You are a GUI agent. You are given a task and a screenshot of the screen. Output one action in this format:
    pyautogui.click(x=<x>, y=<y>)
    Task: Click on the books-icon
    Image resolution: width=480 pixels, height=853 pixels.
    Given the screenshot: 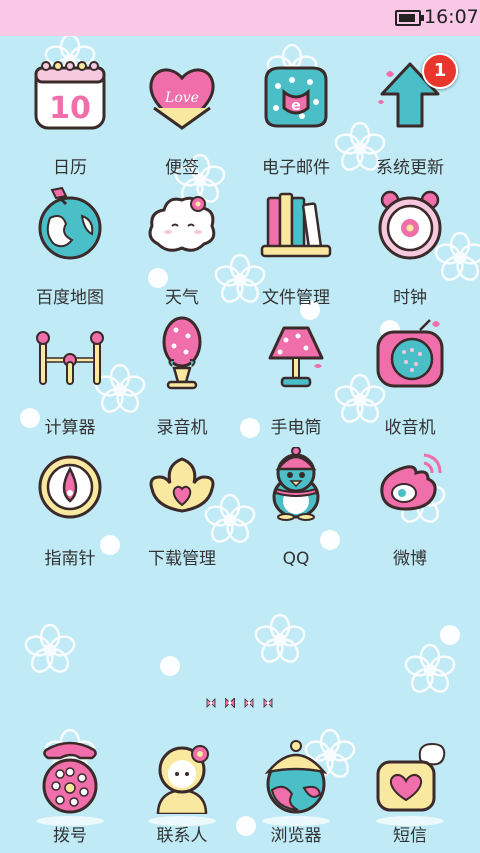 What is the action you would take?
    pyautogui.click(x=296, y=225)
    